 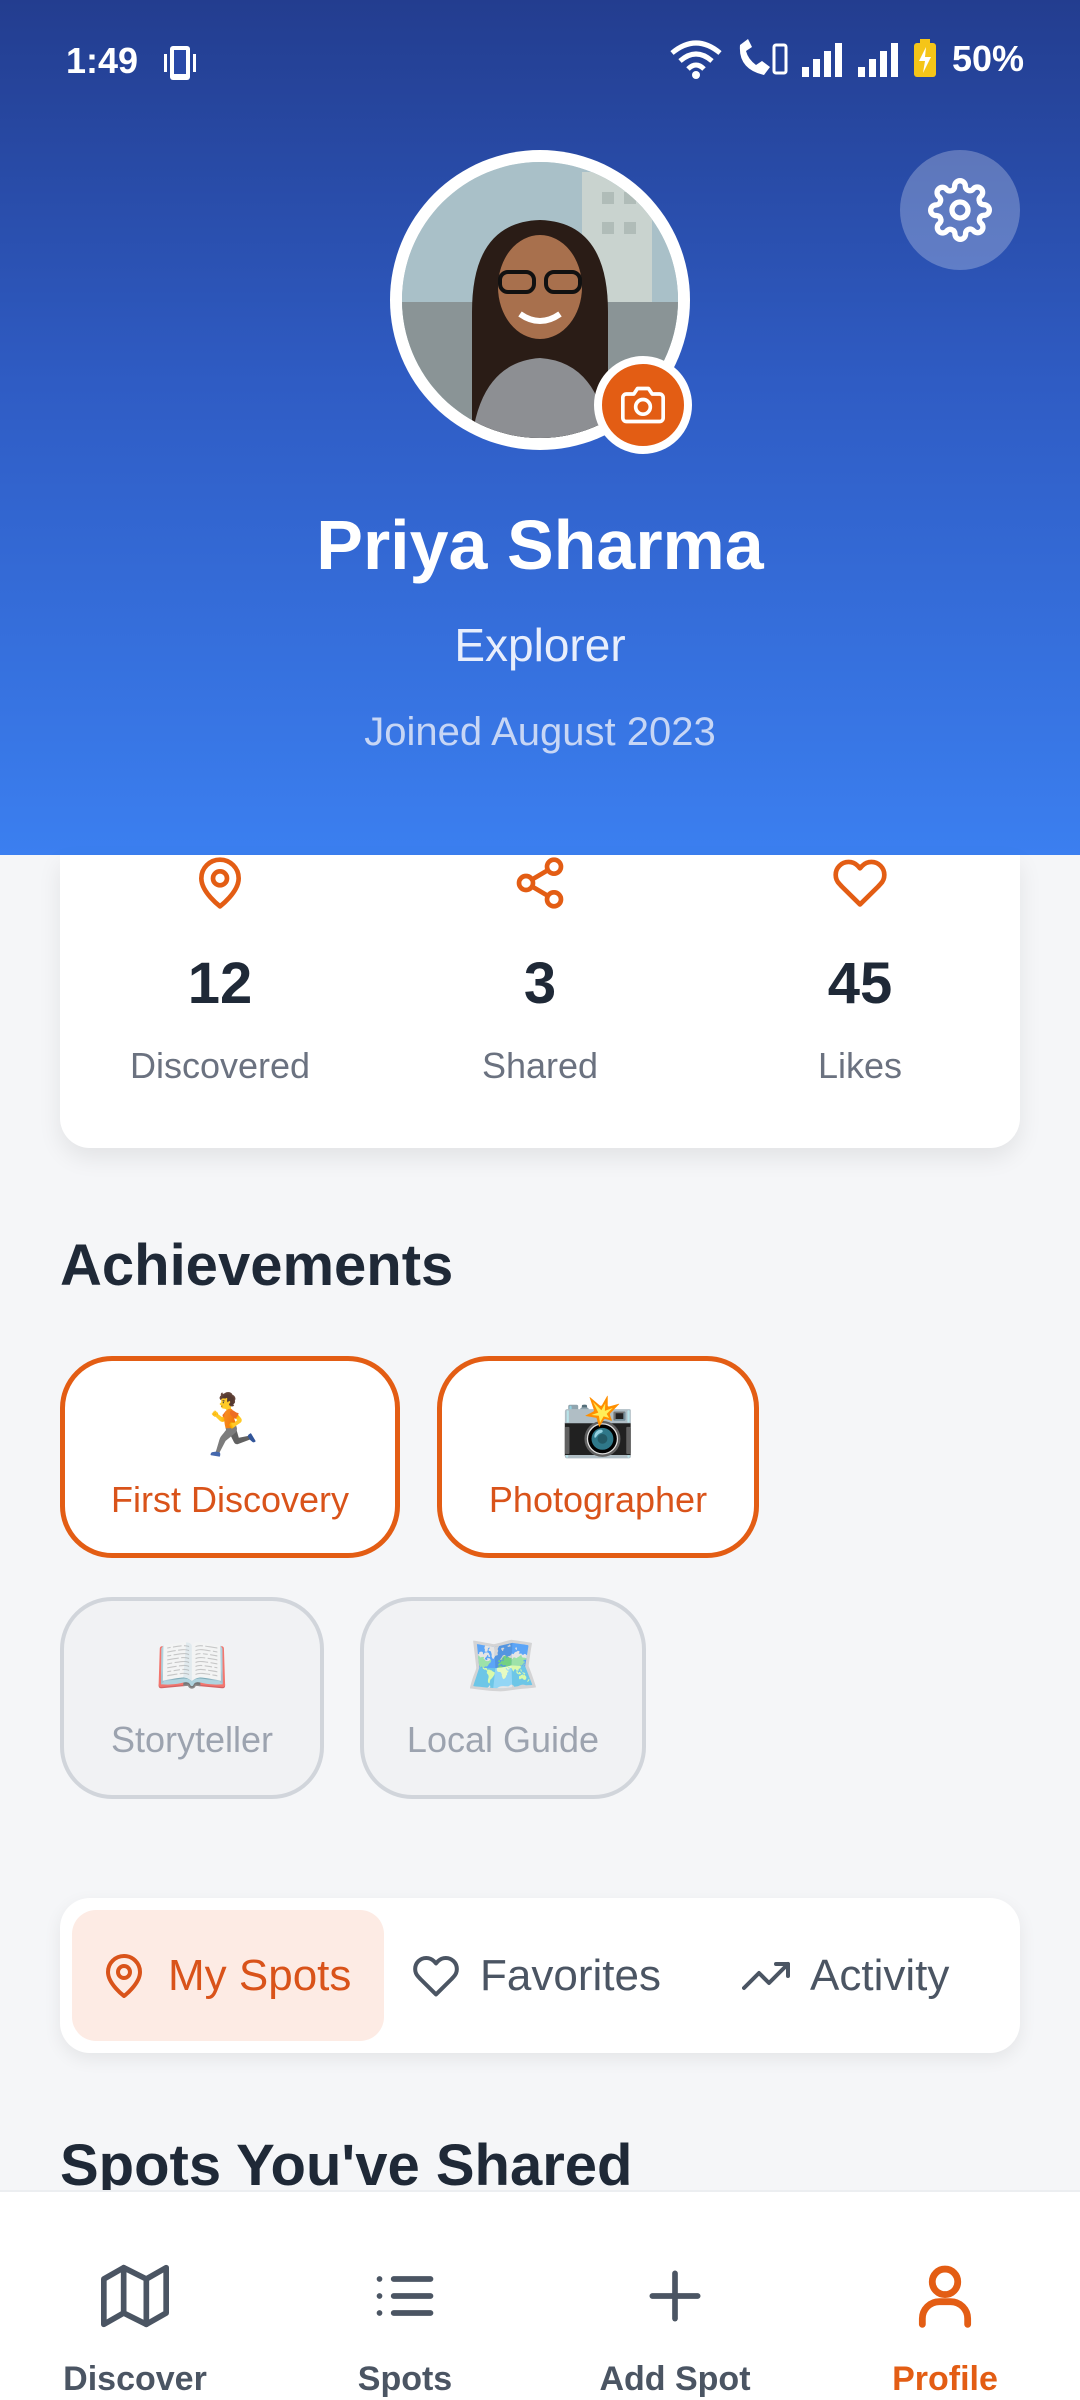 I want to click on signal-icon, so click(x=821, y=60).